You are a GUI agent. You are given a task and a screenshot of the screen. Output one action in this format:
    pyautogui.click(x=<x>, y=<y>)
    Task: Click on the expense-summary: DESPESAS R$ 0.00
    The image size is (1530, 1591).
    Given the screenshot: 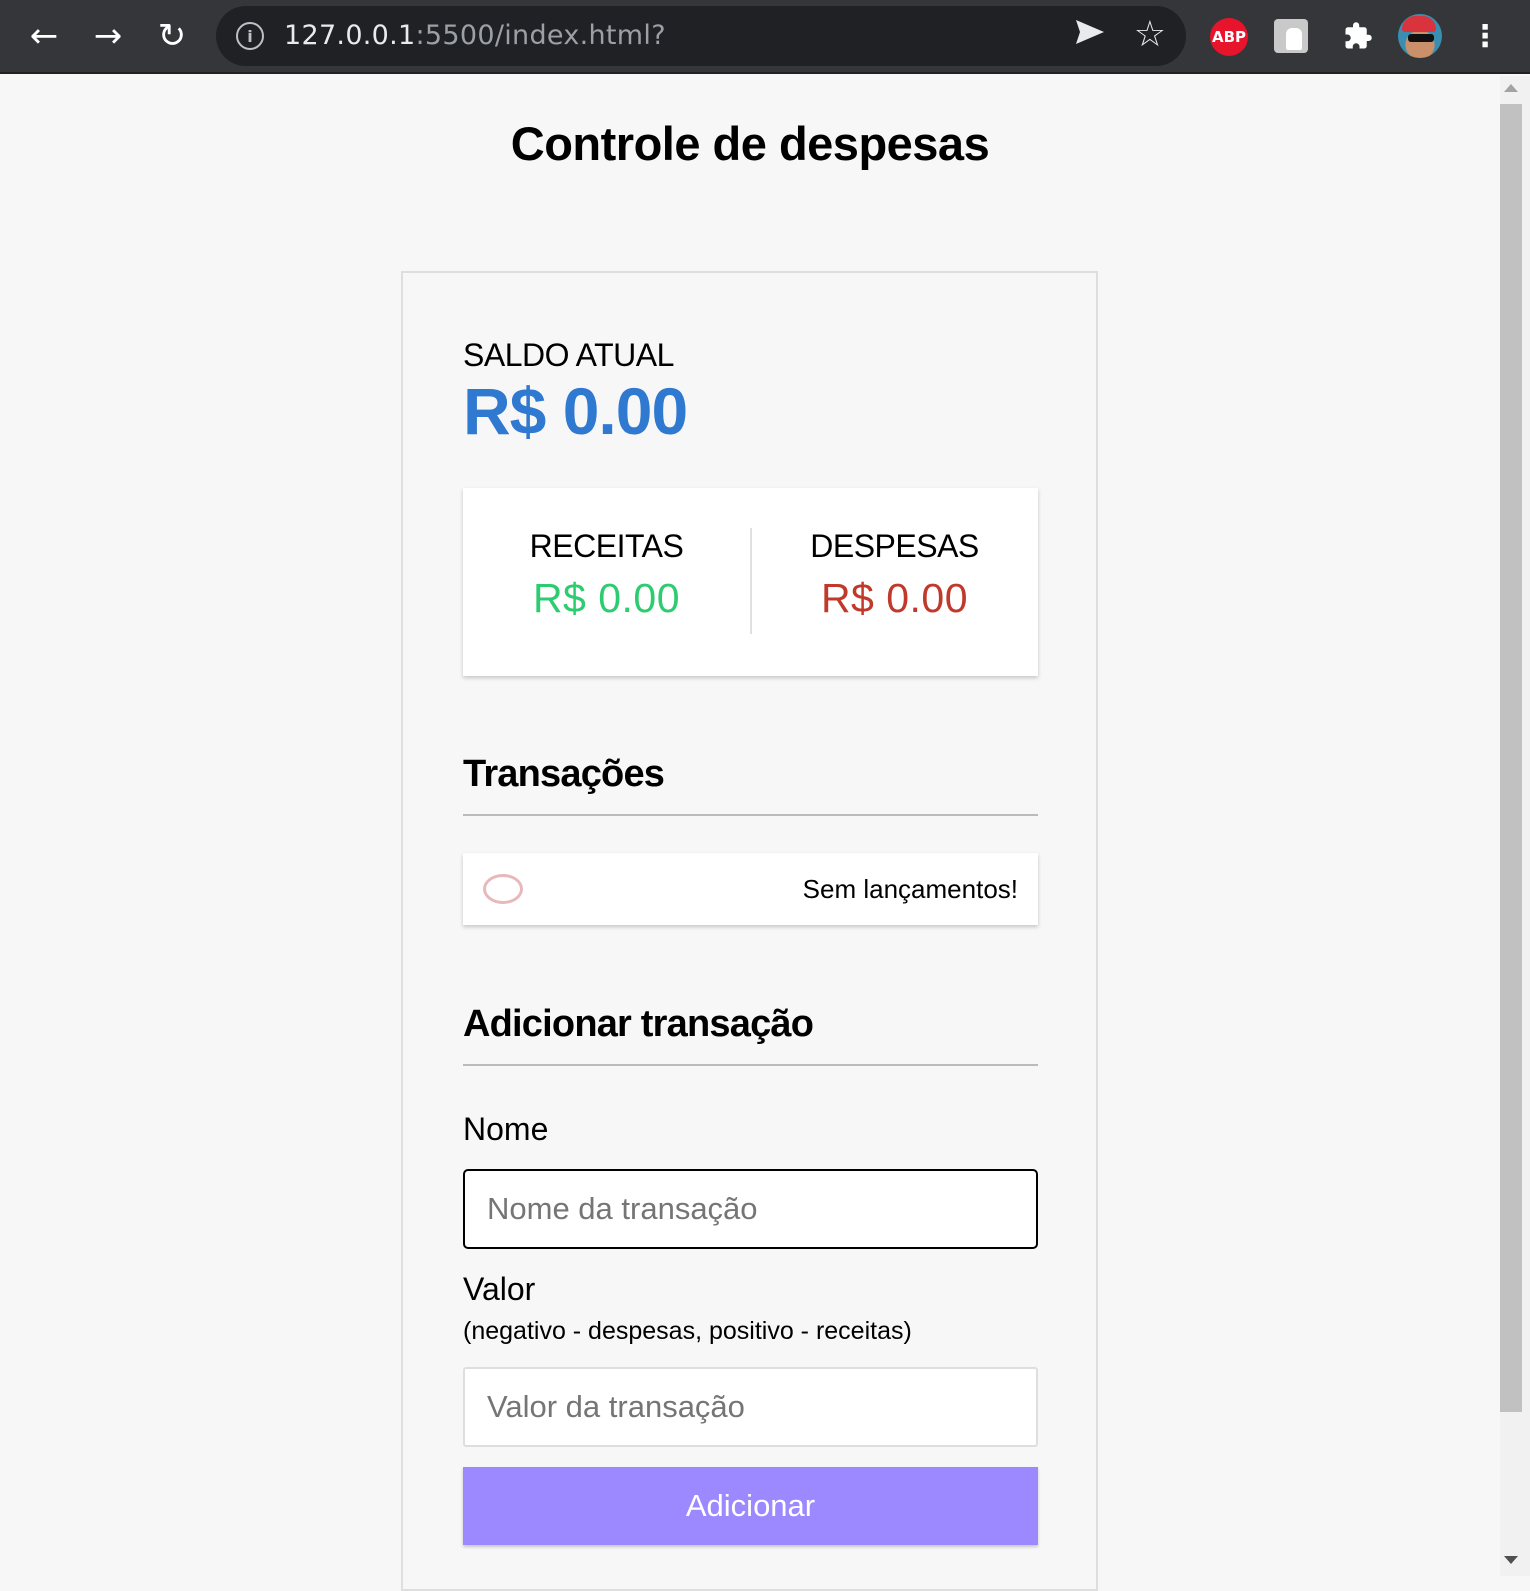 What is the action you would take?
    pyautogui.click(x=894, y=575)
    